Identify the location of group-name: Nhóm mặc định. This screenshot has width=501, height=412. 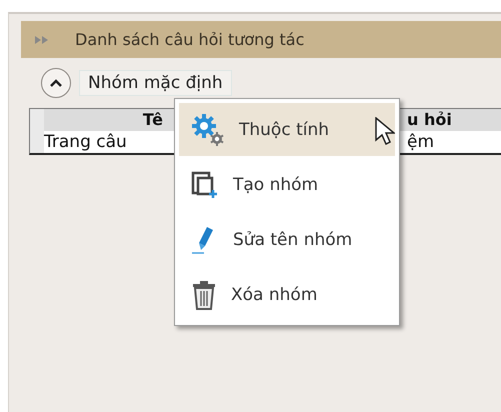
(155, 83).